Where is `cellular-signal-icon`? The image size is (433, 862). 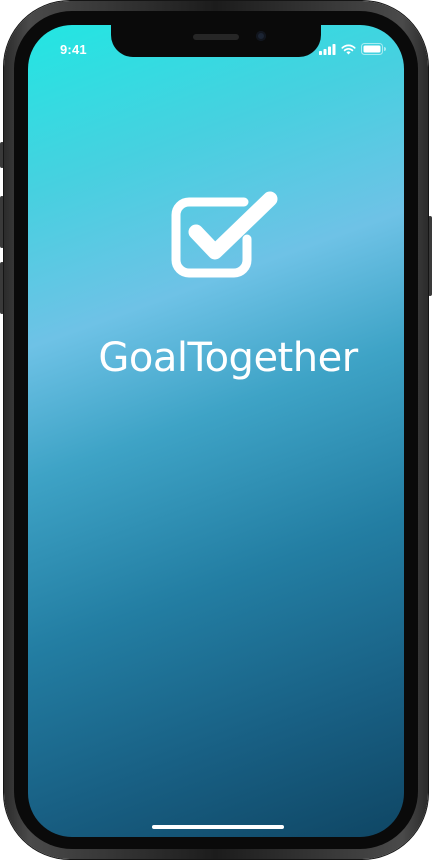 cellular-signal-icon is located at coordinates (327, 49).